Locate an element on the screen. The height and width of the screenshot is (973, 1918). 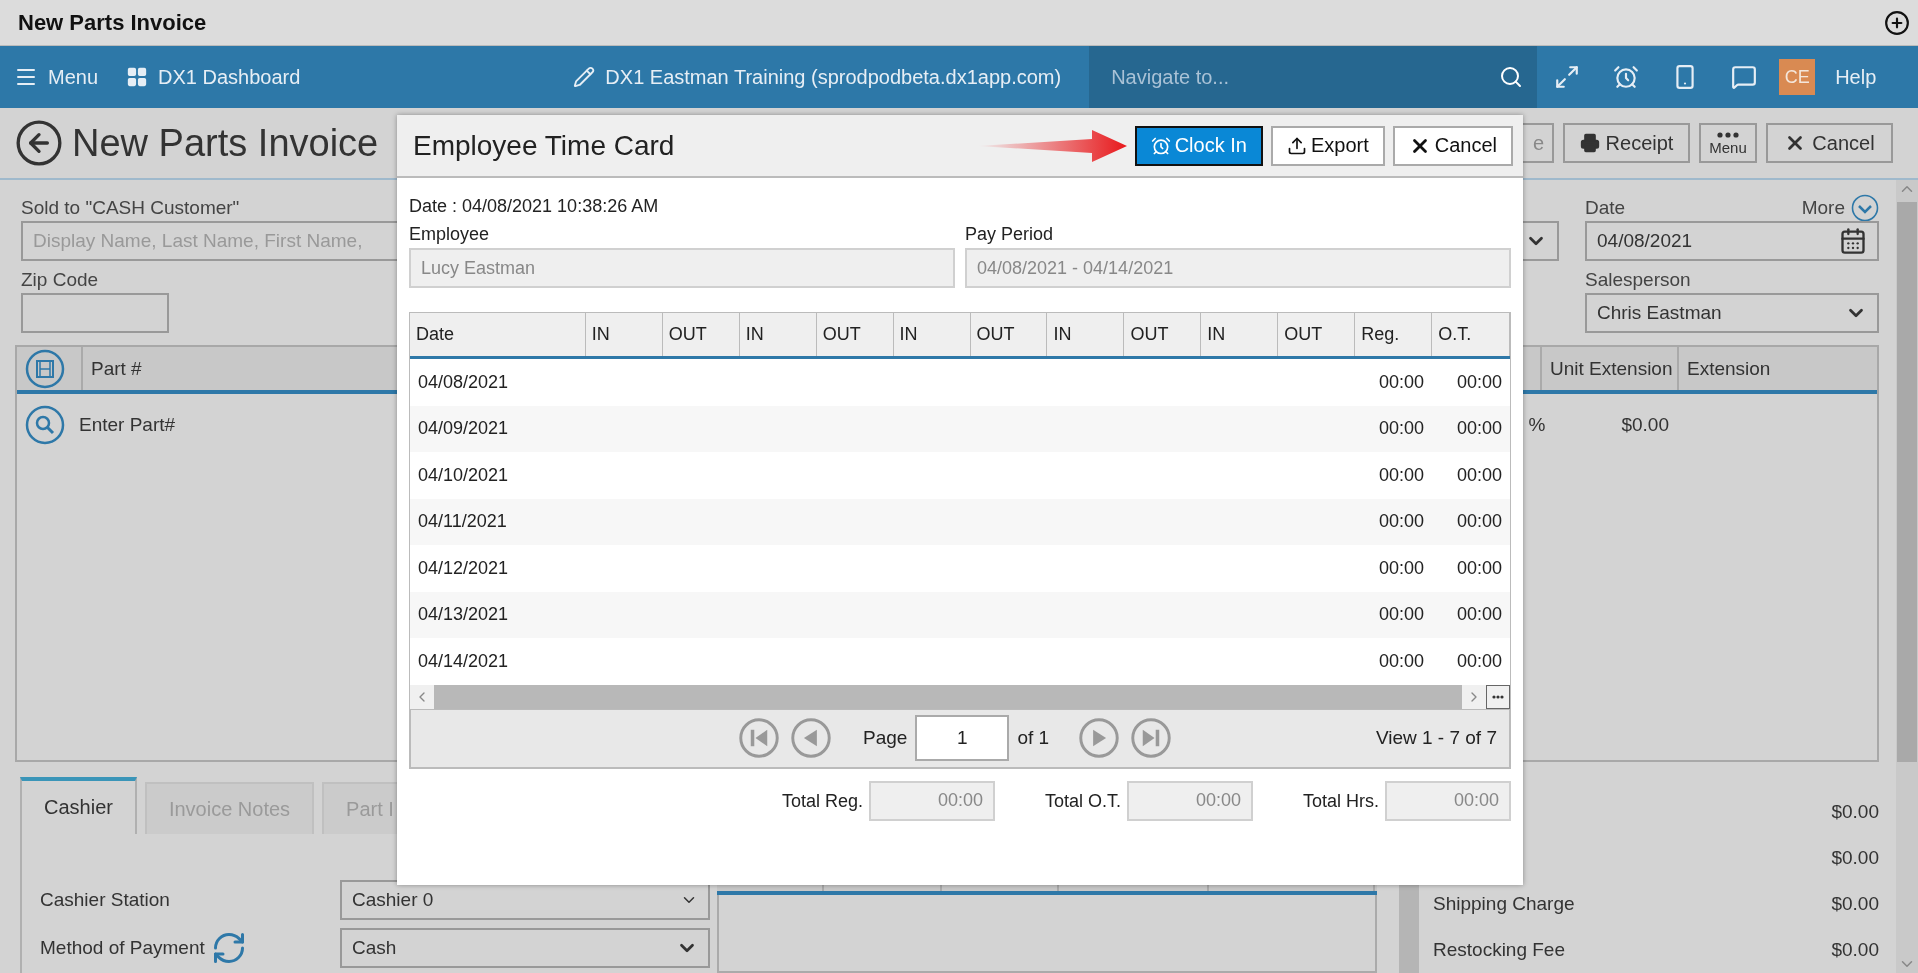
chat-icon is located at coordinates (1743, 77).